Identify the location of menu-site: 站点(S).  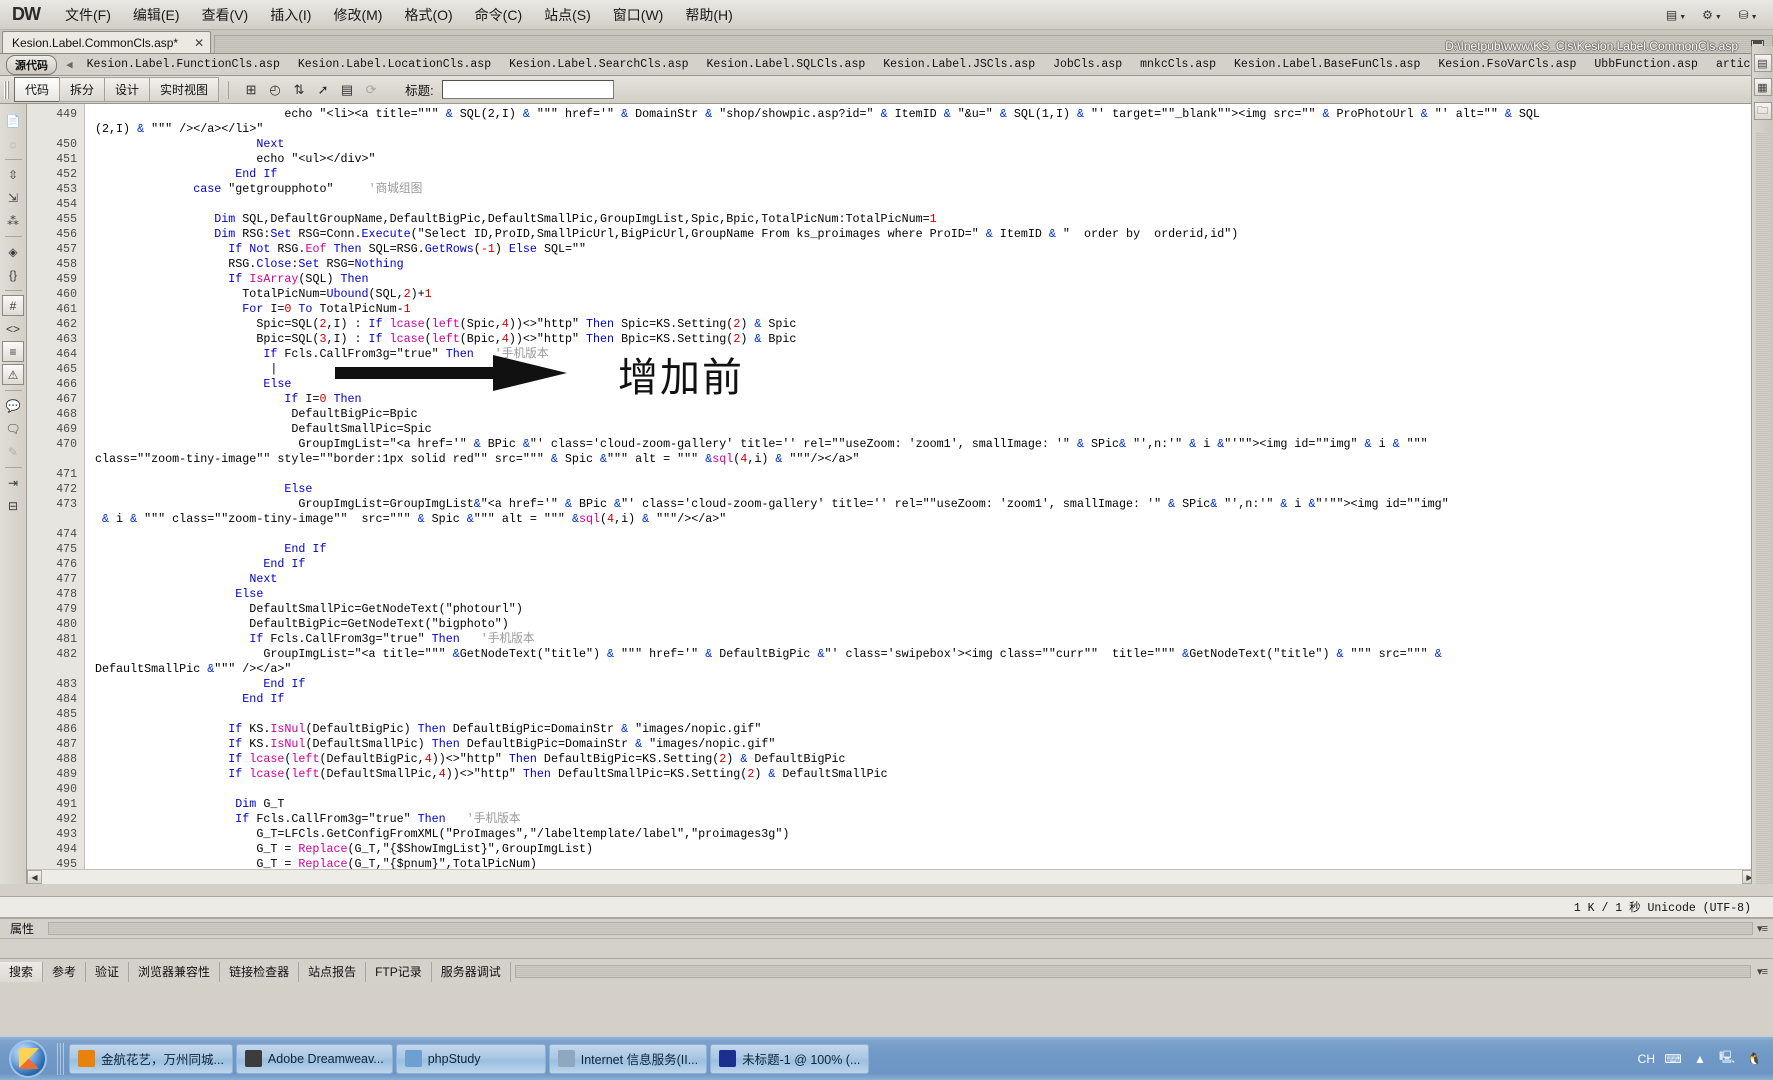
(567, 15).